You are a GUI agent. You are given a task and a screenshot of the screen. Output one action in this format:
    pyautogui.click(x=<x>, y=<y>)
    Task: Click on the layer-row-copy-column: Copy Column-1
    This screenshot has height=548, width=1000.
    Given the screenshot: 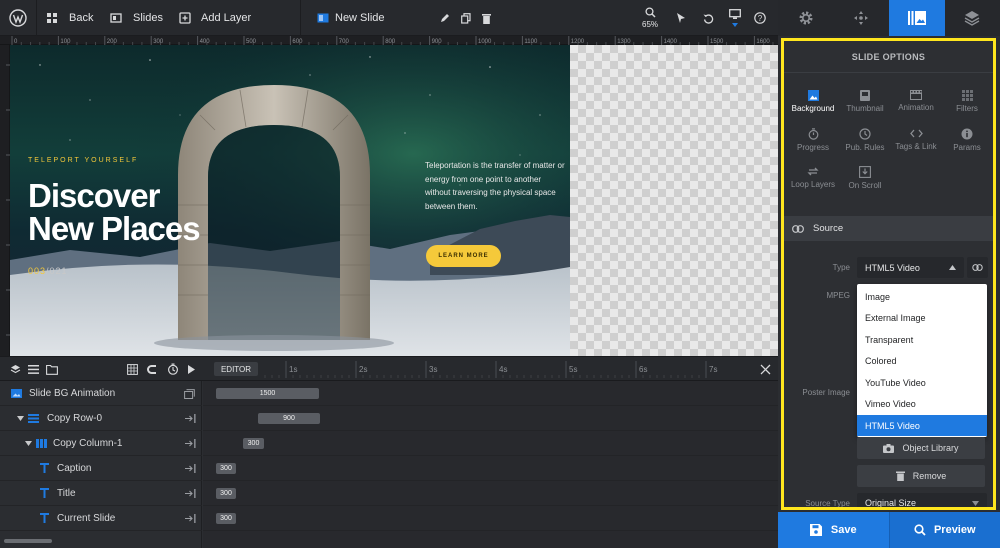 What is the action you would take?
    pyautogui.click(x=101, y=443)
    